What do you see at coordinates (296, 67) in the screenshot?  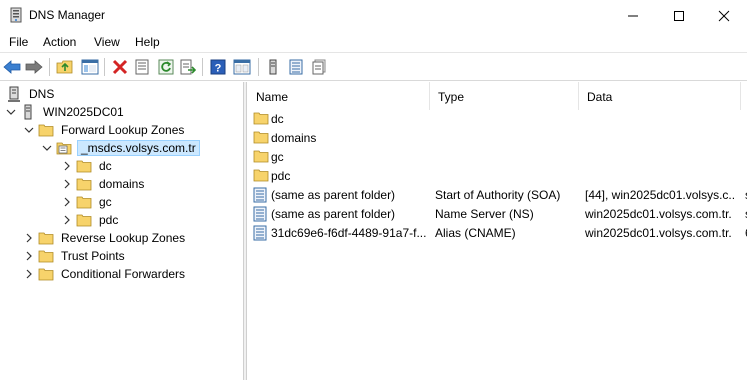 I see `records-button` at bounding box center [296, 67].